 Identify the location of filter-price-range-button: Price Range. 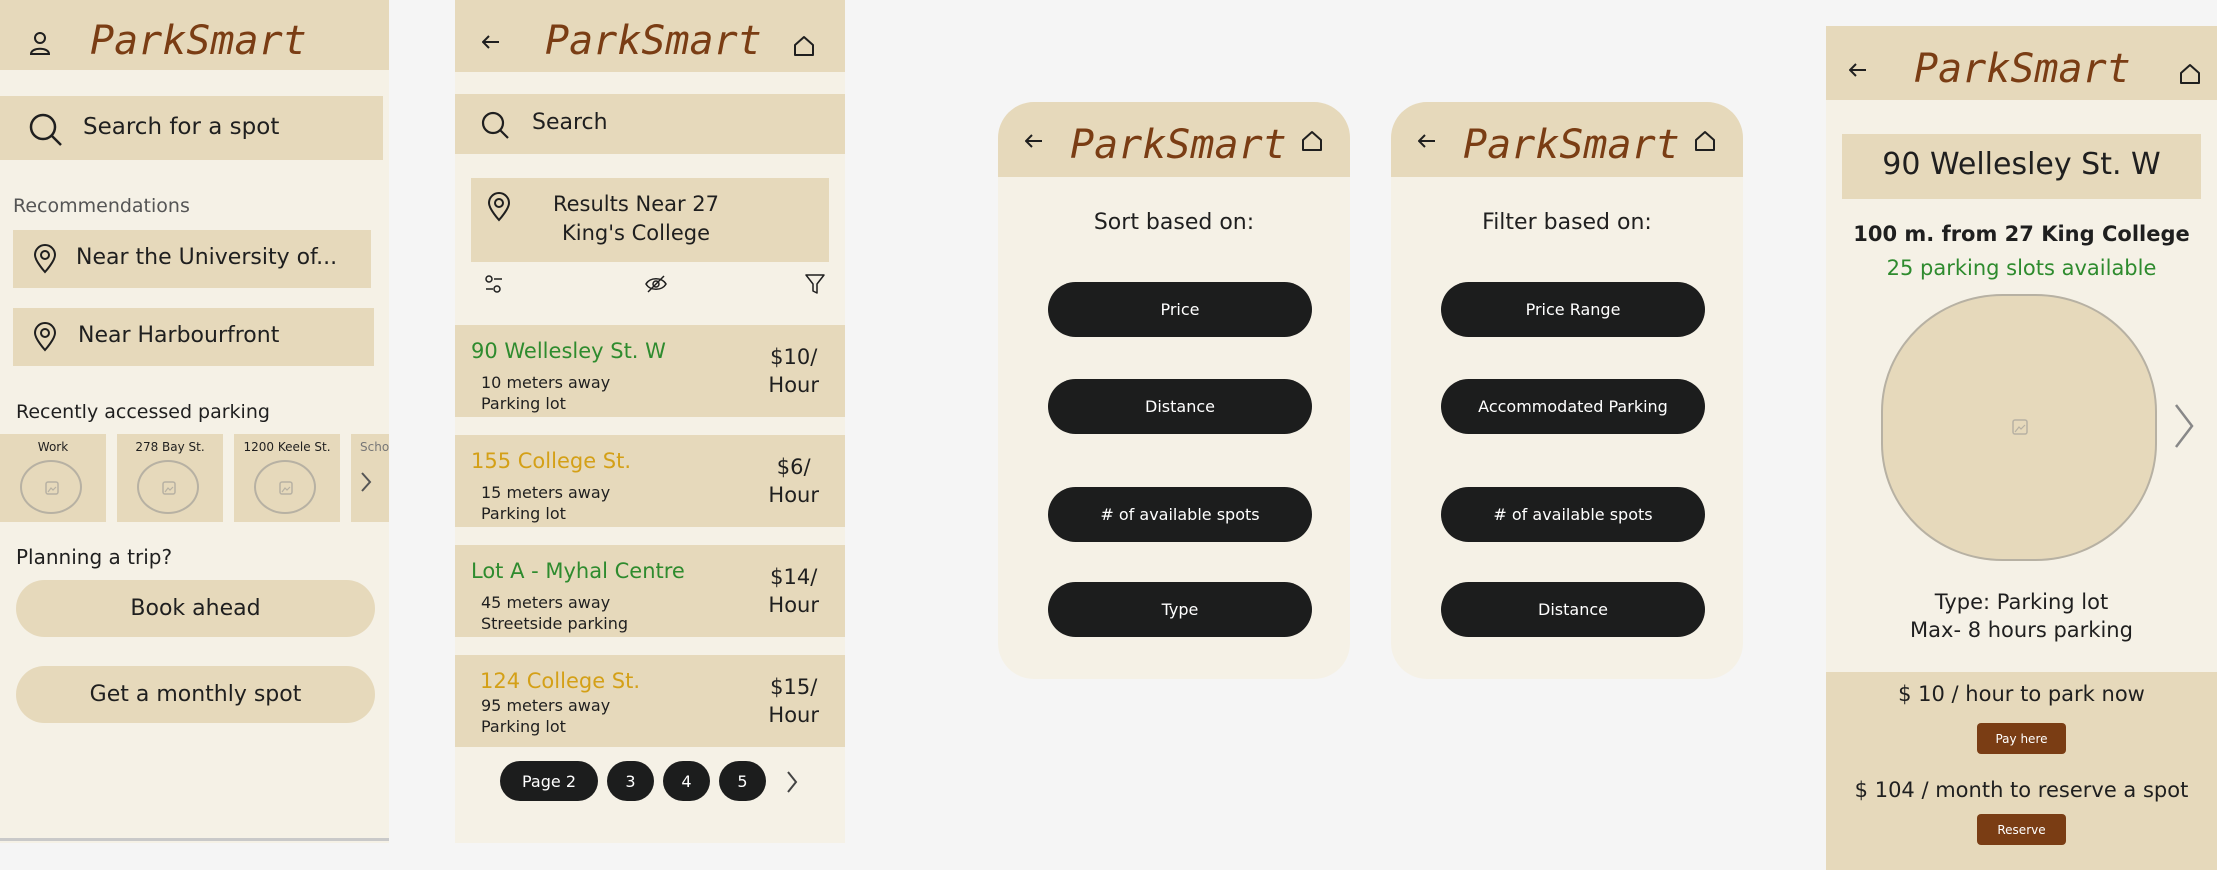
(1573, 309).